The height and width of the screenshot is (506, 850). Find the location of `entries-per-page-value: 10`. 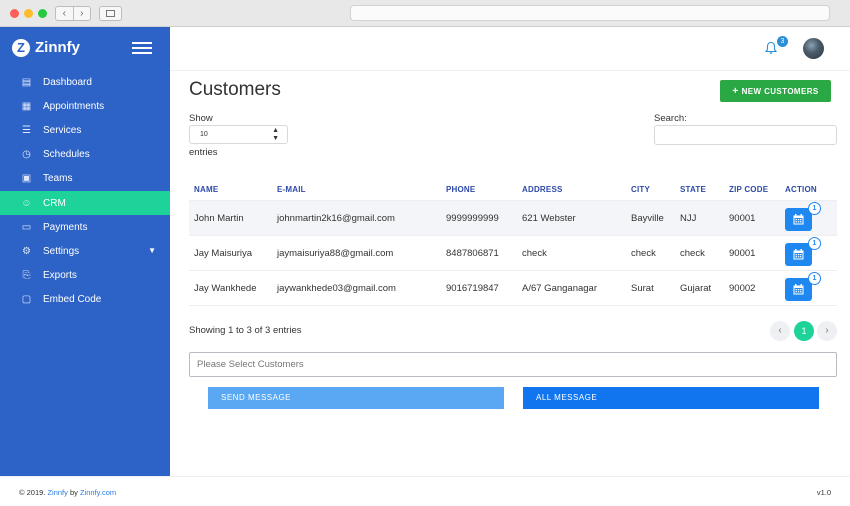

entries-per-page-value: 10 is located at coordinates (204, 134).